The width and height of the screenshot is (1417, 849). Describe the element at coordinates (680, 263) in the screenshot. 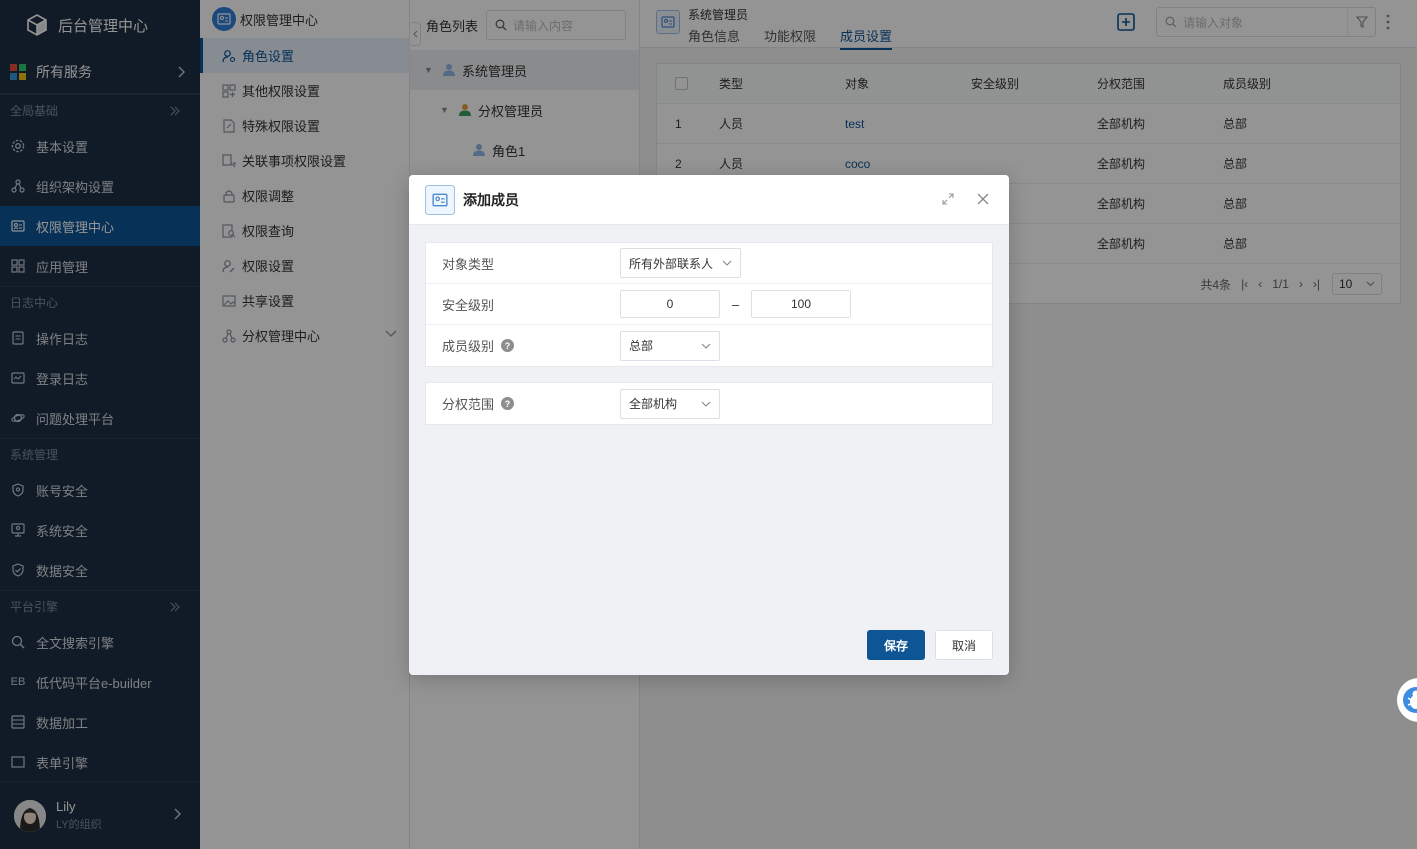

I see `object-type-select: 所有外部联系人` at that location.